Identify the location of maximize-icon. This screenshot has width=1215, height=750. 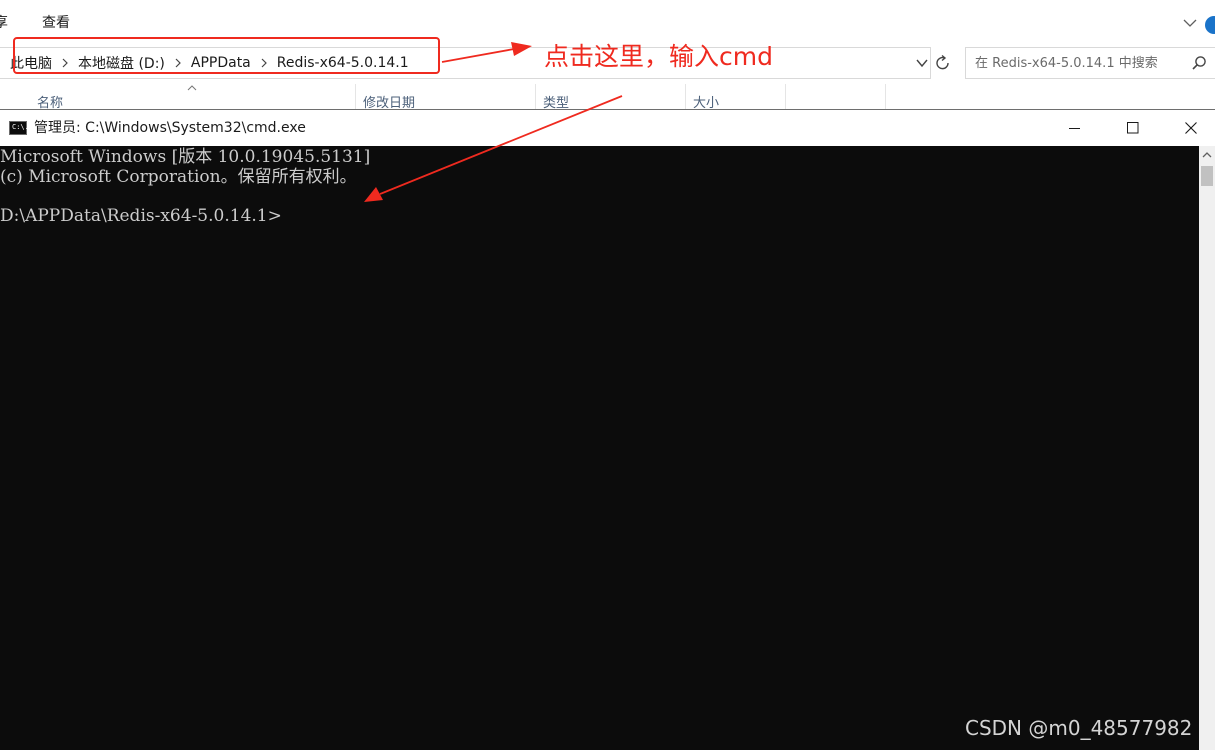
(1133, 128).